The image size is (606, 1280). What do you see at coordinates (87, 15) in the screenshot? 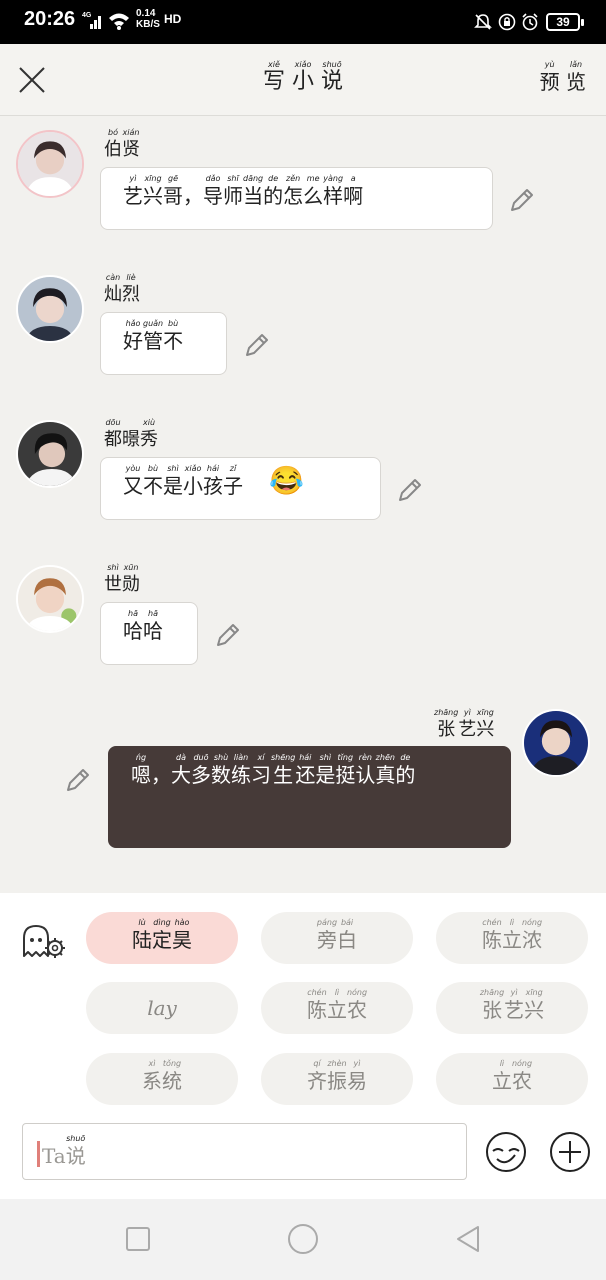
I see `network-type: 4G` at bounding box center [87, 15].